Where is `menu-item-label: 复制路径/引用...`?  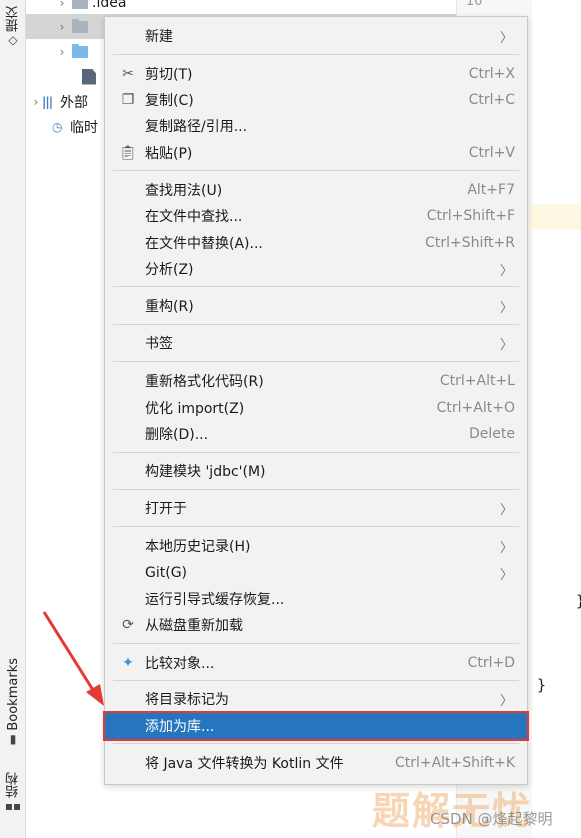
menu-item-label: 复制路径/引用... is located at coordinates (196, 127).